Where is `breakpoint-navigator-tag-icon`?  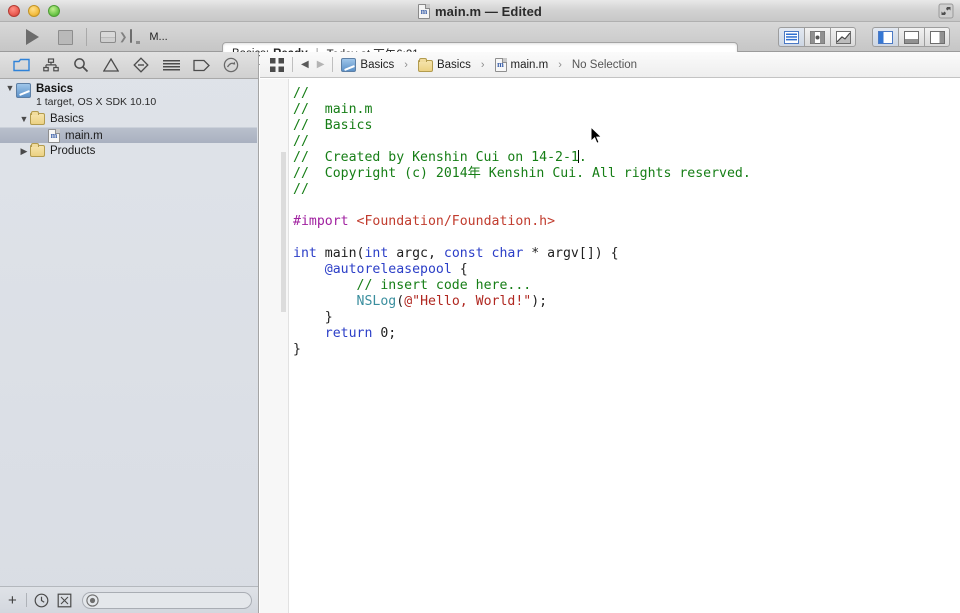
breakpoint-navigator-tag-icon is located at coordinates (201, 65).